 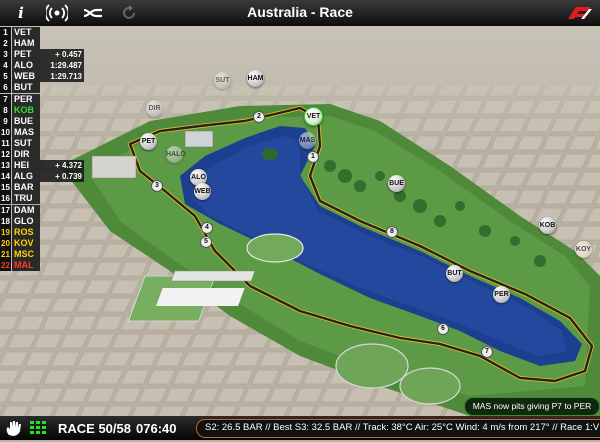 I want to click on car-marker-koy: KOY, so click(x=583, y=249).